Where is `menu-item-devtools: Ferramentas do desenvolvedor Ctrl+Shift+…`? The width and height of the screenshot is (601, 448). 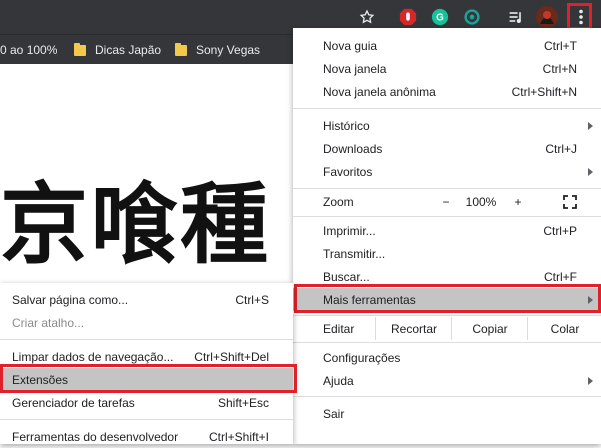 menu-item-devtools: Ferramentas do desenvolvedor Ctrl+Shift+… is located at coordinates (146, 436).